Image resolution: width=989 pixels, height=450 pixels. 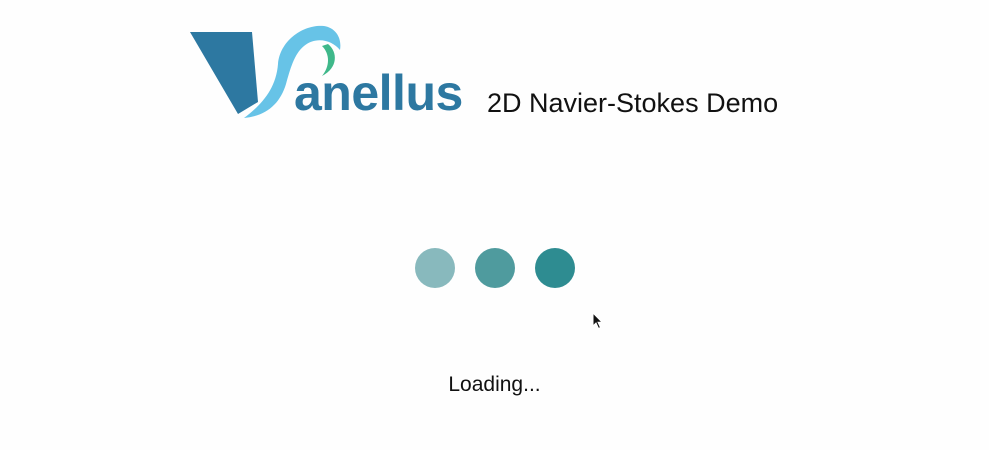 I want to click on logo-wordmark: anellus, so click(x=378, y=93).